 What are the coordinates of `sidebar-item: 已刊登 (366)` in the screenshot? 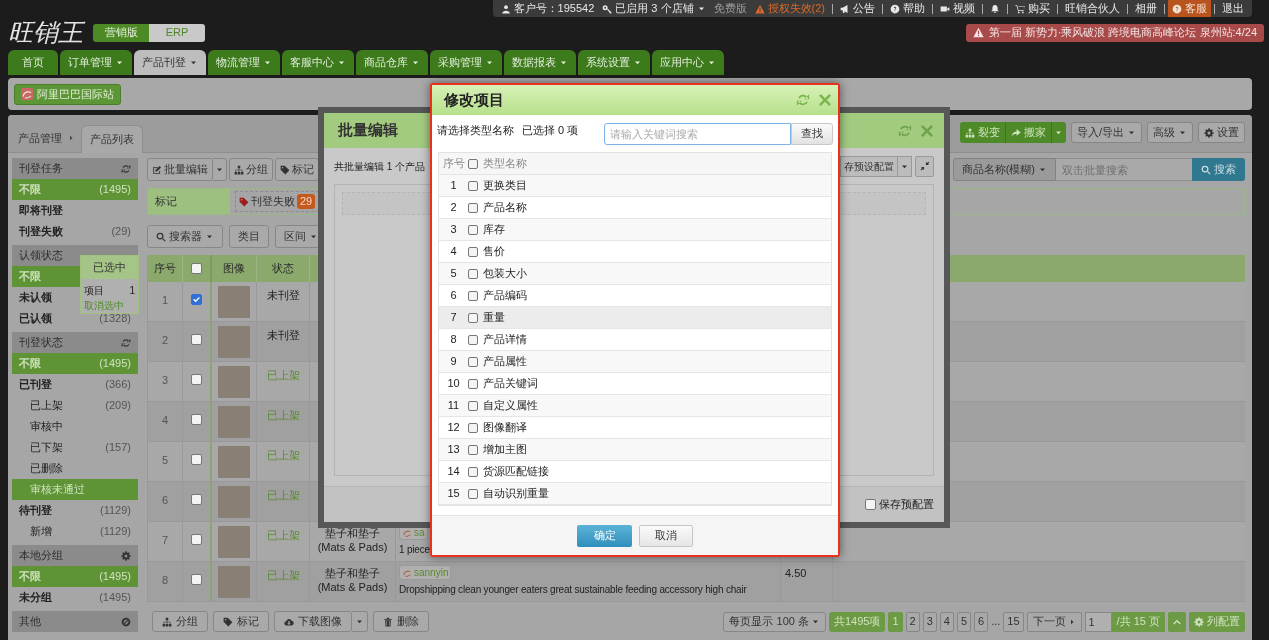 It's located at (75, 384).